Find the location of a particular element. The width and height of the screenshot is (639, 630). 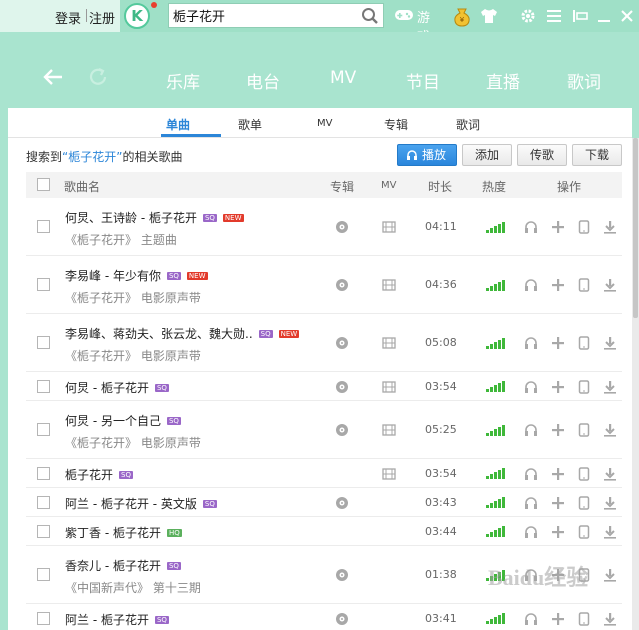

song-title: 何炅 - 栀子花开 SQ is located at coordinates (117, 387).